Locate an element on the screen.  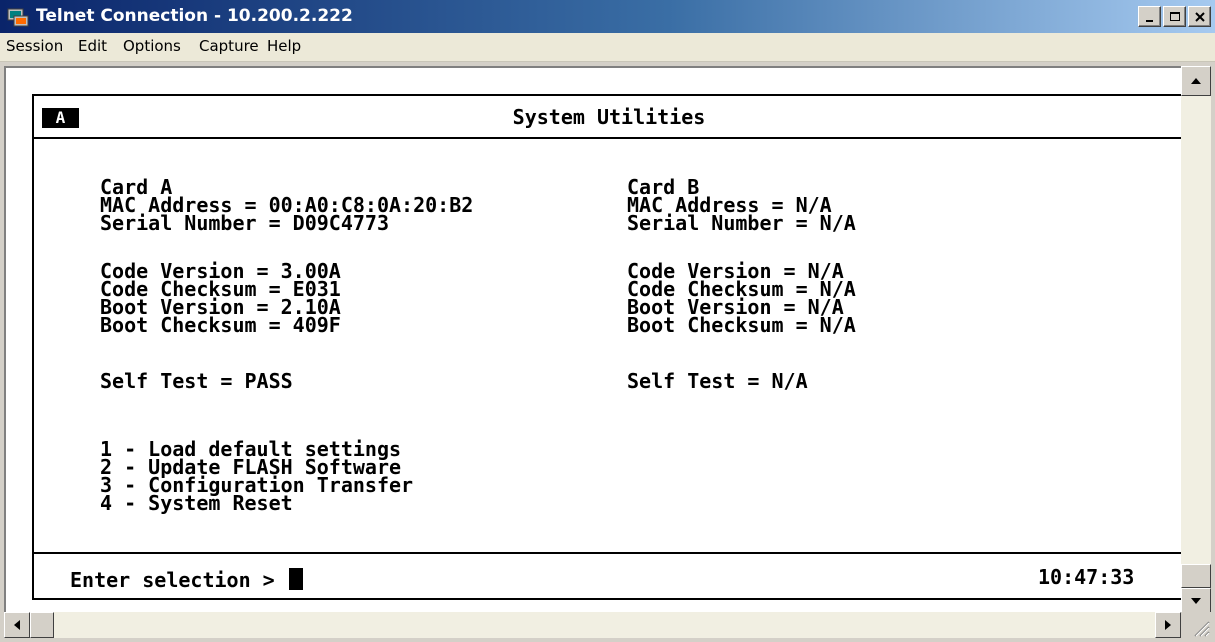
screen-title: System Utilities is located at coordinates (609, 117).